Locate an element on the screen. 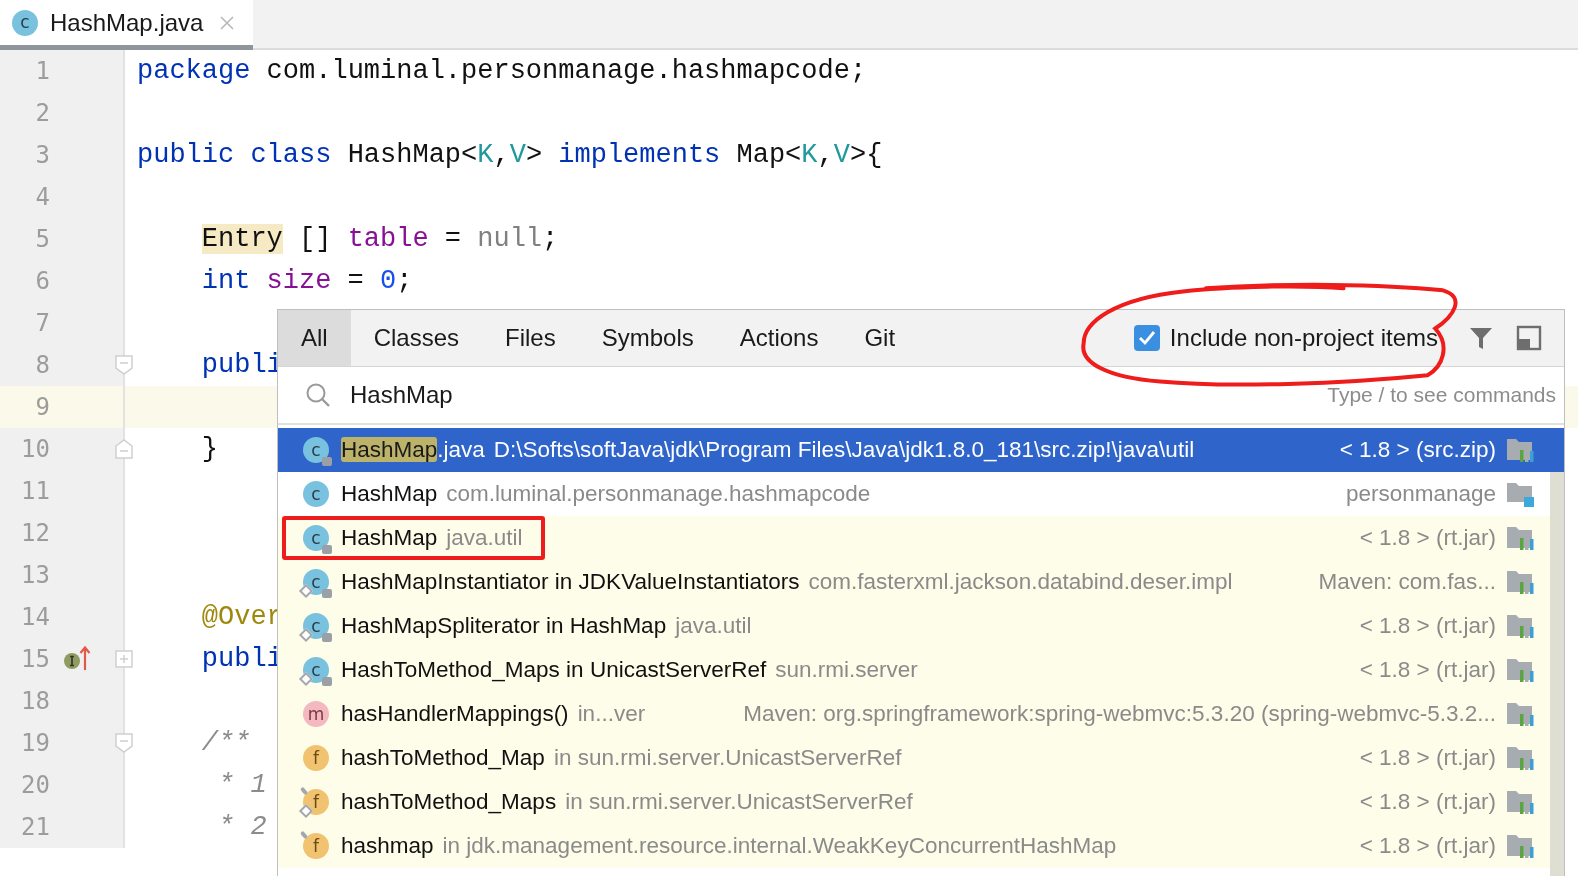 Image resolution: width=1578 pixels, height=876 pixels. line-number: 11 is located at coordinates (35, 491).